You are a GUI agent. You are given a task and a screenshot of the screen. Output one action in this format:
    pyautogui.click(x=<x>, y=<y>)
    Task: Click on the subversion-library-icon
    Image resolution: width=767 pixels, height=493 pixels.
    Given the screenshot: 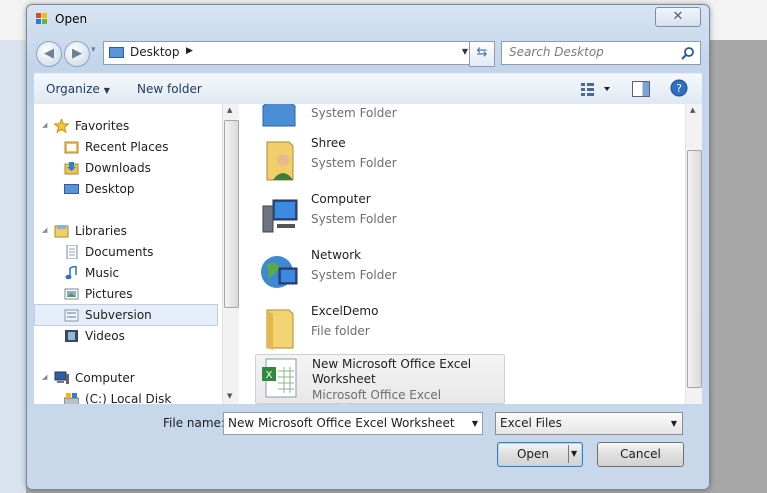 What is the action you would take?
    pyautogui.click(x=71, y=315)
    